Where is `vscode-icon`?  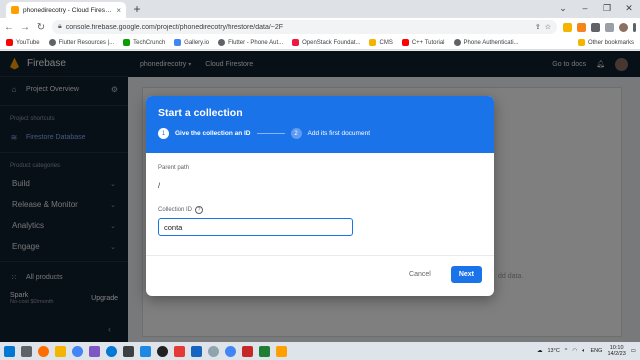 vscode-icon is located at coordinates (145, 351).